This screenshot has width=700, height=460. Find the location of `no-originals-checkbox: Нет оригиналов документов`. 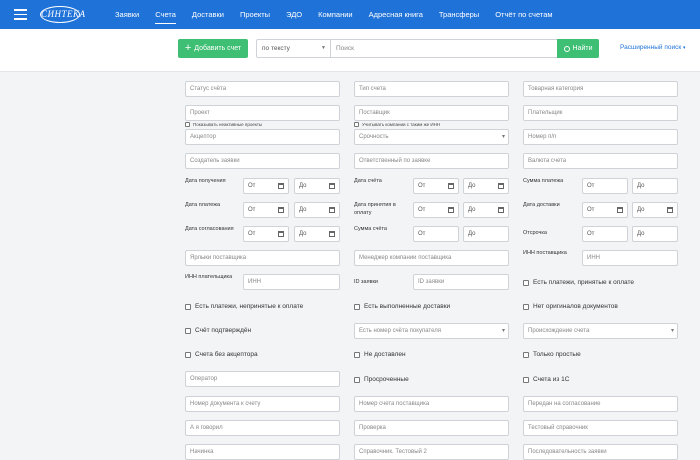

no-originals-checkbox: Нет оригиналов документов is located at coordinates (570, 306).